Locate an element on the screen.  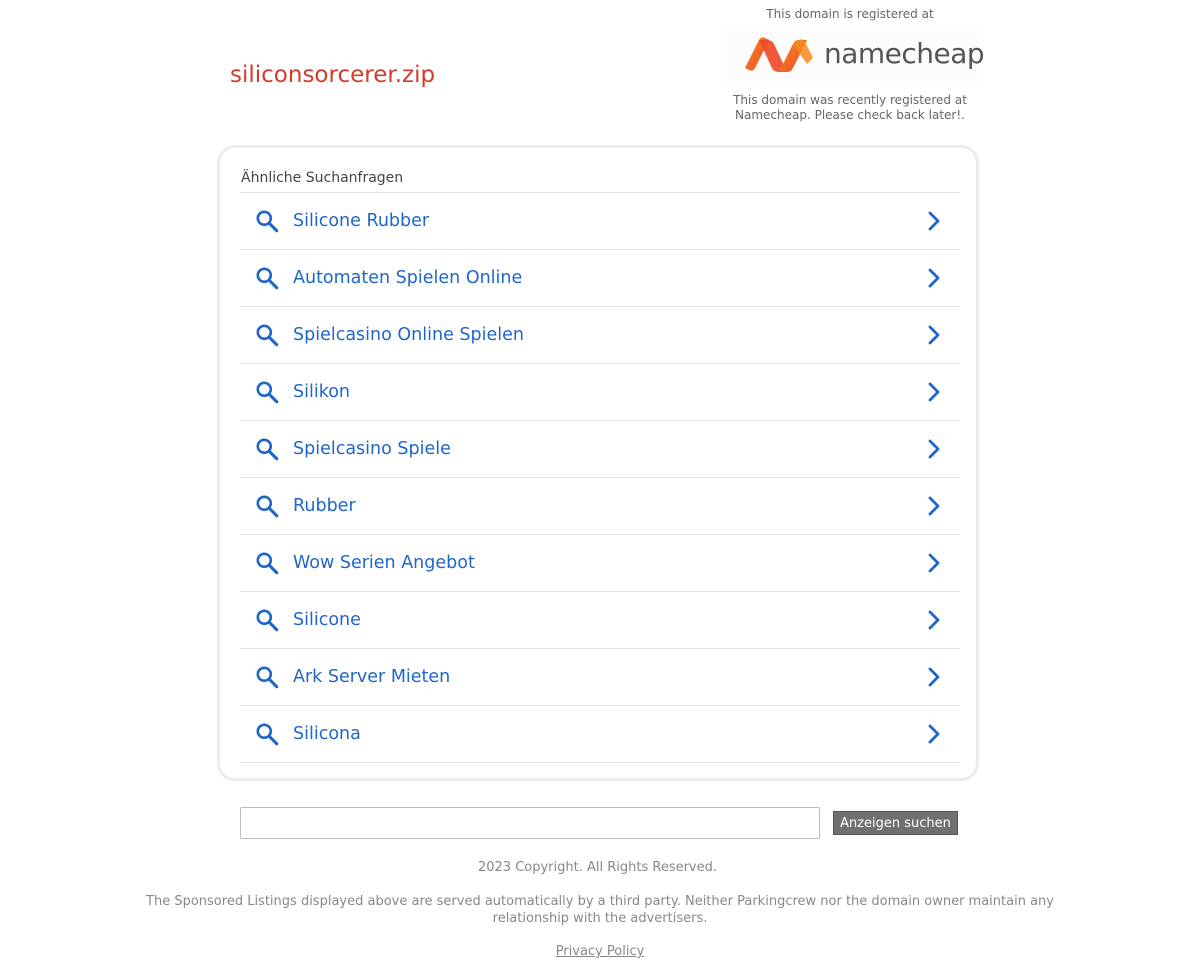
related-search-item: Spielcasino Spiele is located at coordinates (600, 449).